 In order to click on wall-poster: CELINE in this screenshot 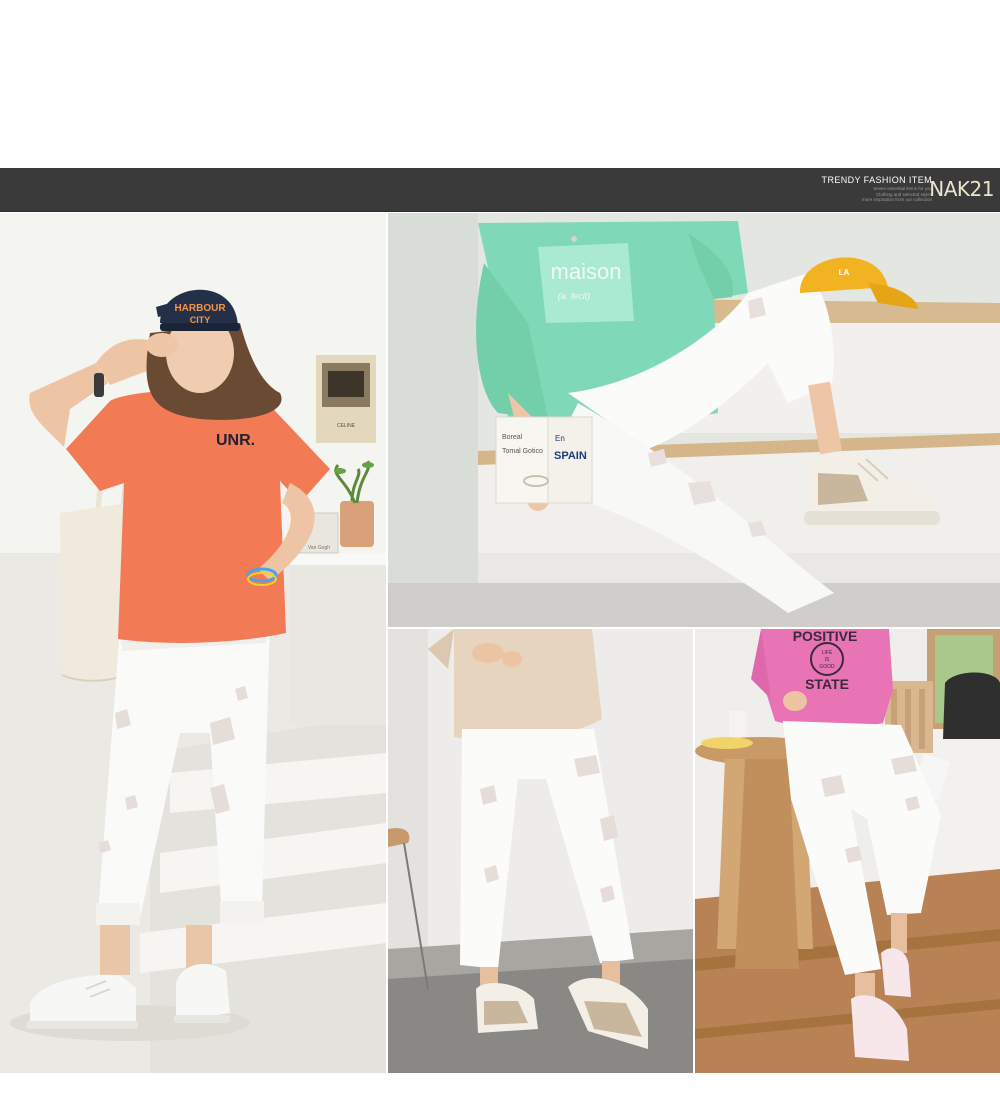, I will do `click(346, 399)`.